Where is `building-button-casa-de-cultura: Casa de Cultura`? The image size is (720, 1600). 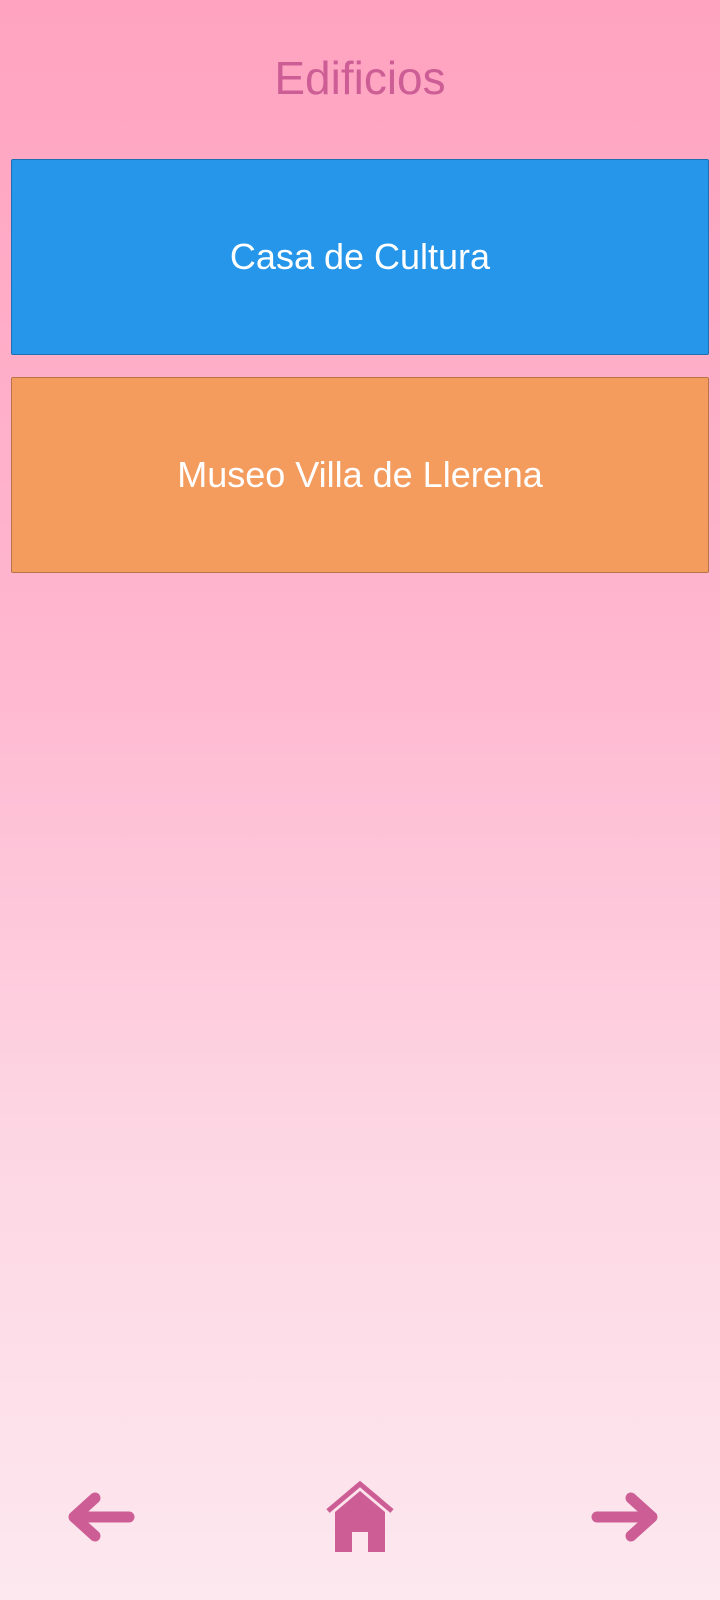 building-button-casa-de-cultura: Casa de Cultura is located at coordinates (360, 257).